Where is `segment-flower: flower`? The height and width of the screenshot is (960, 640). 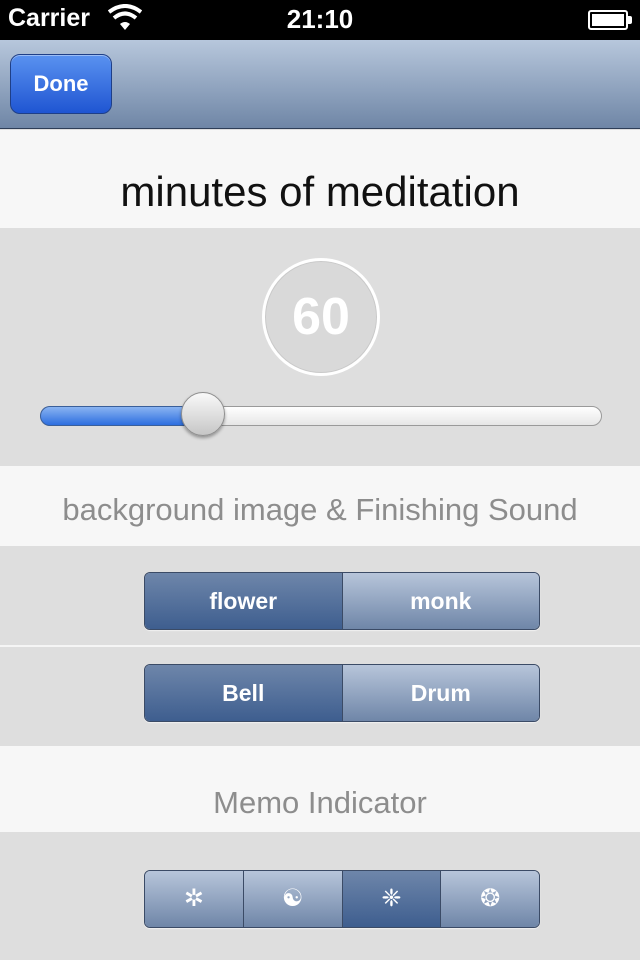 segment-flower: flower is located at coordinates (244, 601).